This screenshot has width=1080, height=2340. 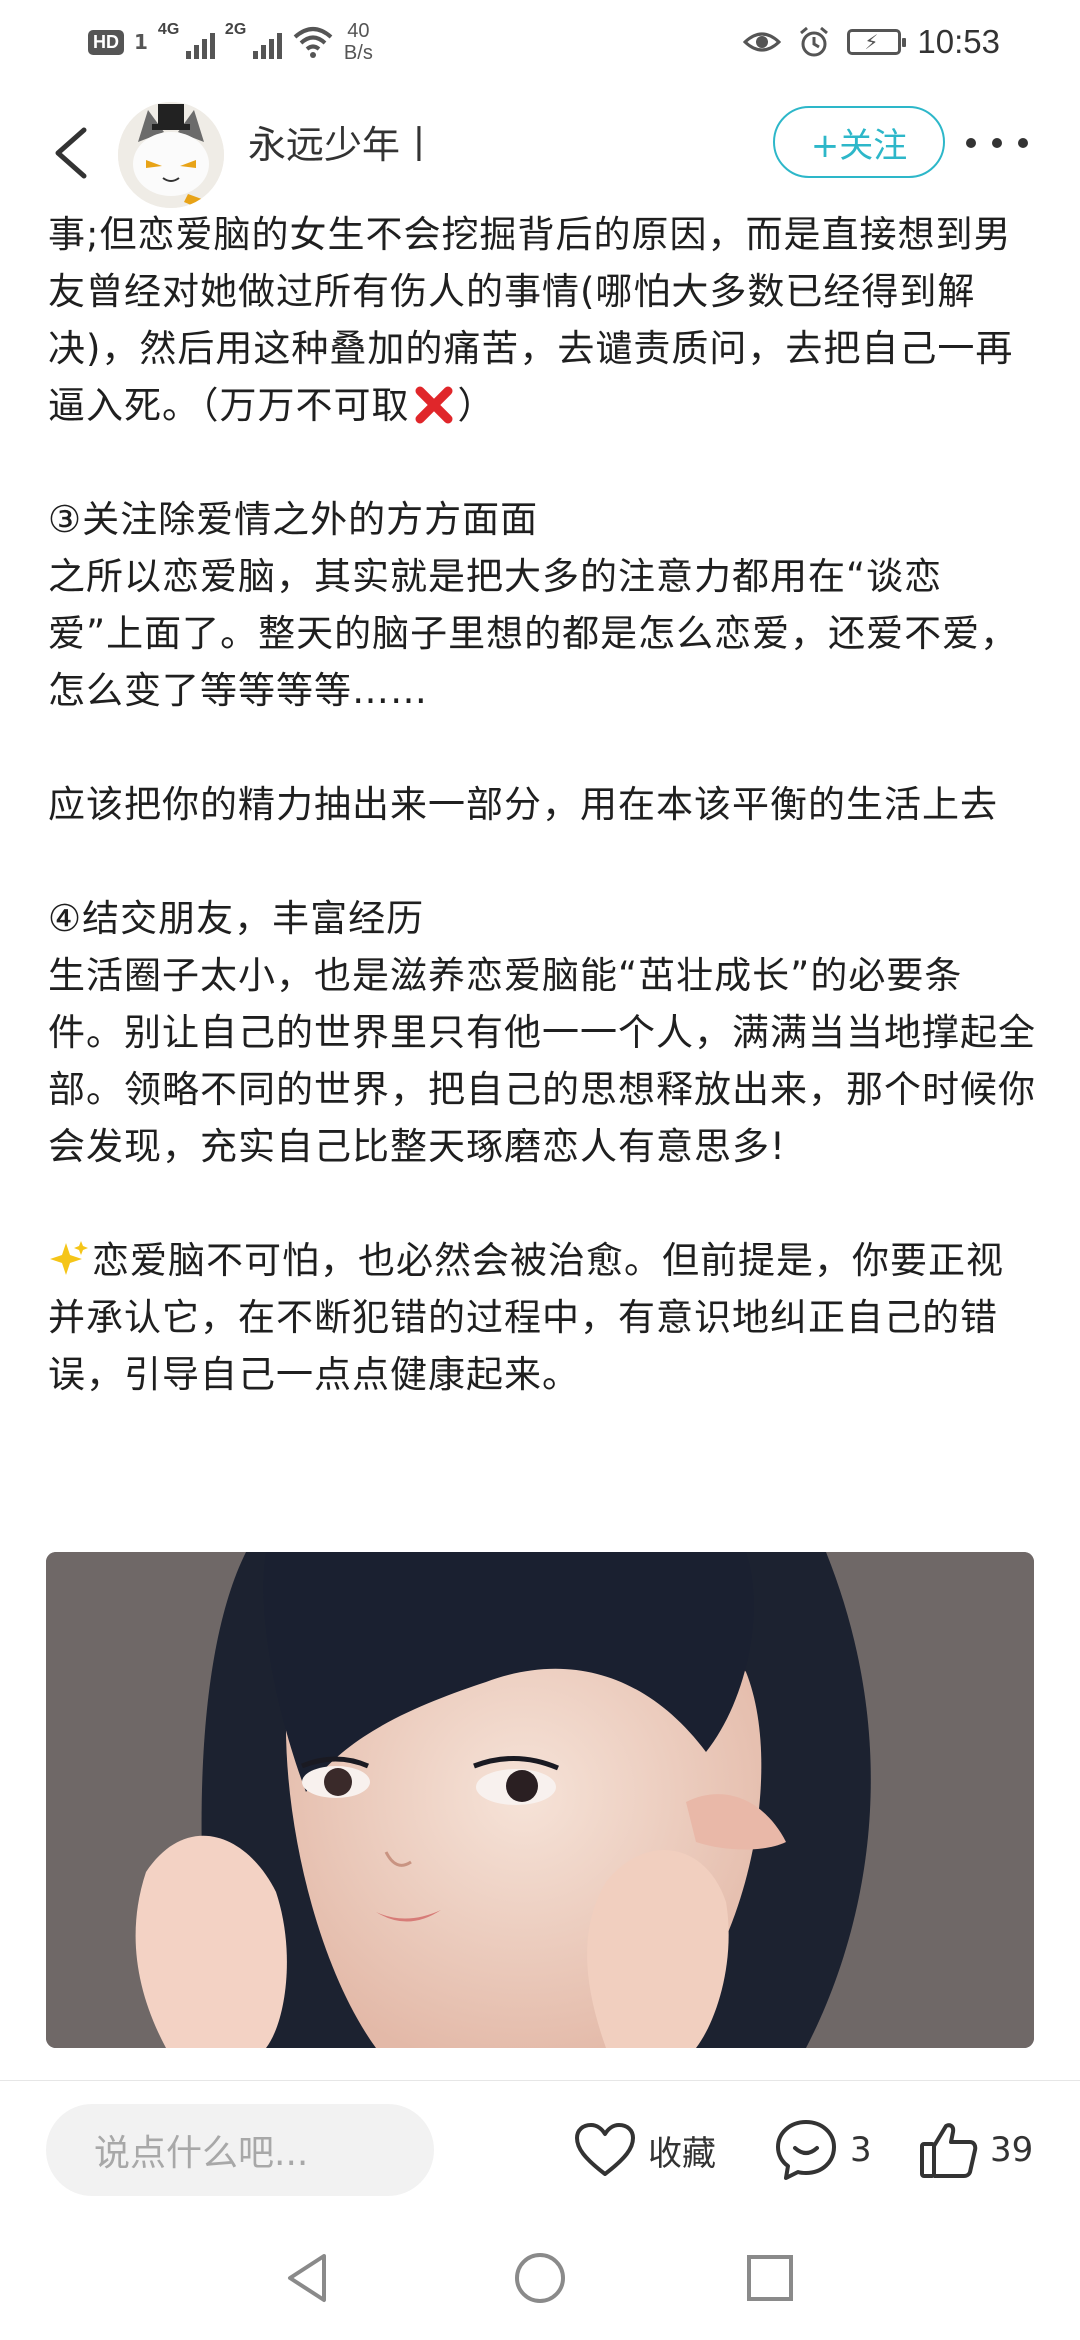 I want to click on collect-label: 收藏, so click(x=682, y=2153).